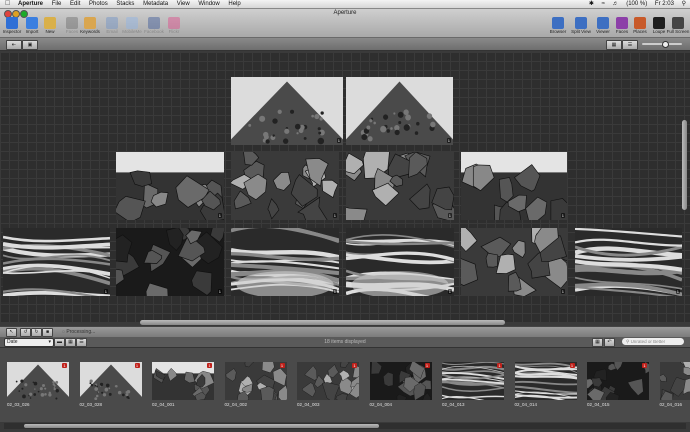  Describe the element at coordinates (98, 4) in the screenshot. I see `menu-photos: Photos` at that location.